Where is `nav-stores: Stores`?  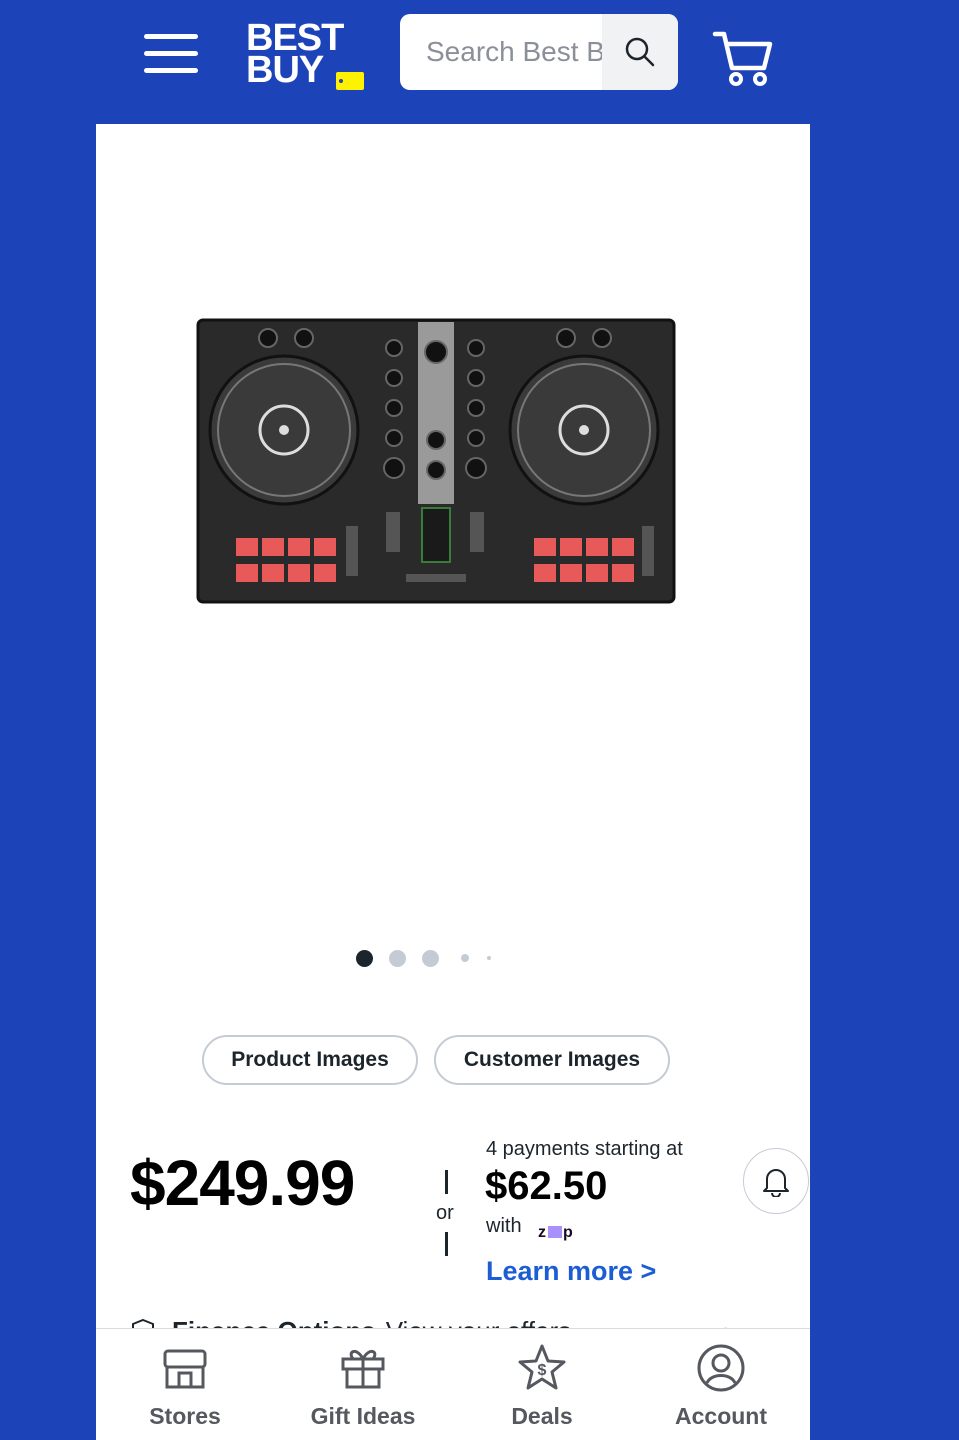
nav-stores: Stores is located at coordinates (185, 1384).